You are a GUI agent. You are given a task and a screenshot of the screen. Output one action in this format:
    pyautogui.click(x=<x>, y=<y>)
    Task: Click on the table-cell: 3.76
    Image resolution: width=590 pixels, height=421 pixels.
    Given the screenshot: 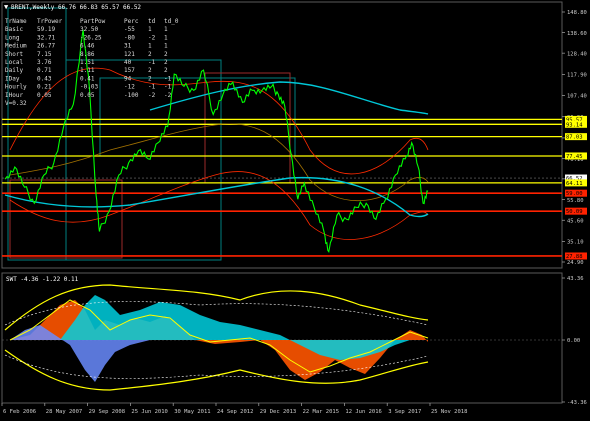 What is the action you would take?
    pyautogui.click(x=44, y=62)
    